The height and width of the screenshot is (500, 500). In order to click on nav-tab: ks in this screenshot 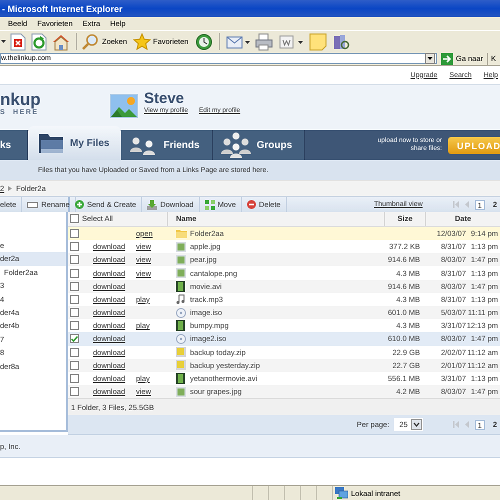, I will do `click(14, 145)`.